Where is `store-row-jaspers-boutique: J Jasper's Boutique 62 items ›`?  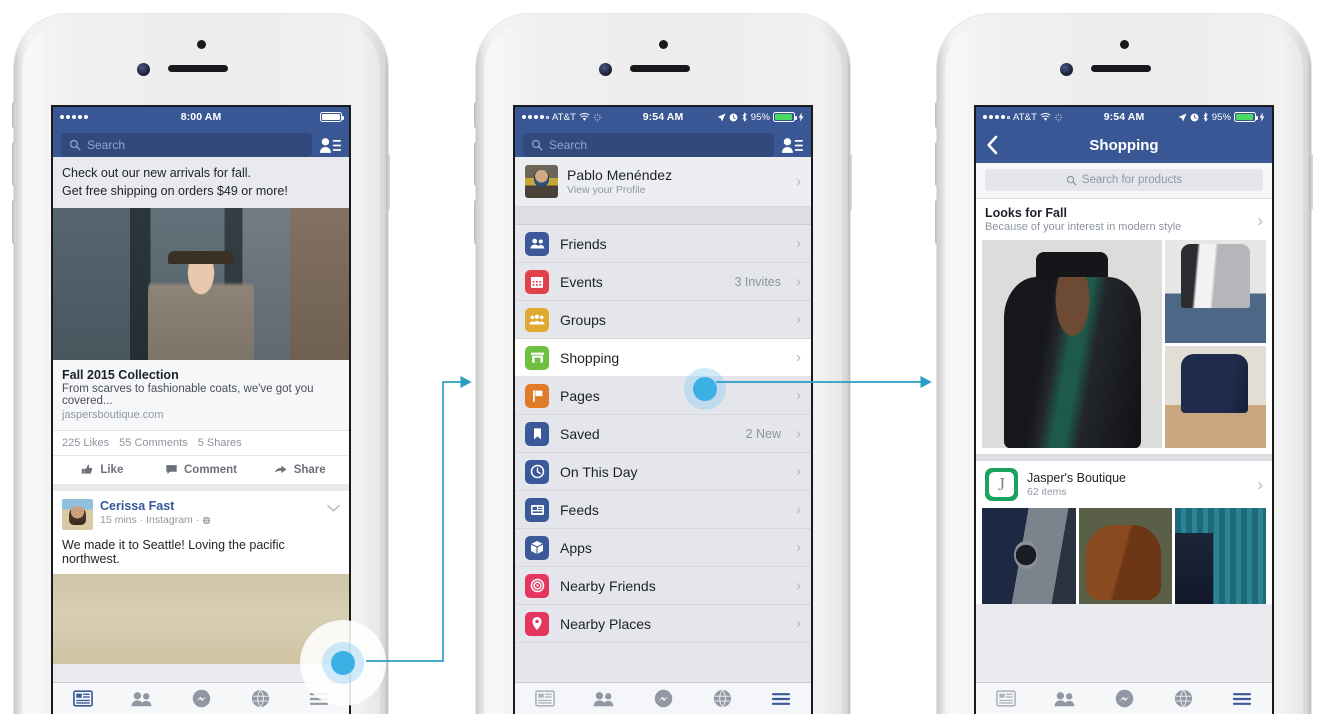 store-row-jaspers-boutique: J Jasper's Boutique 62 items › is located at coordinates (1124, 484).